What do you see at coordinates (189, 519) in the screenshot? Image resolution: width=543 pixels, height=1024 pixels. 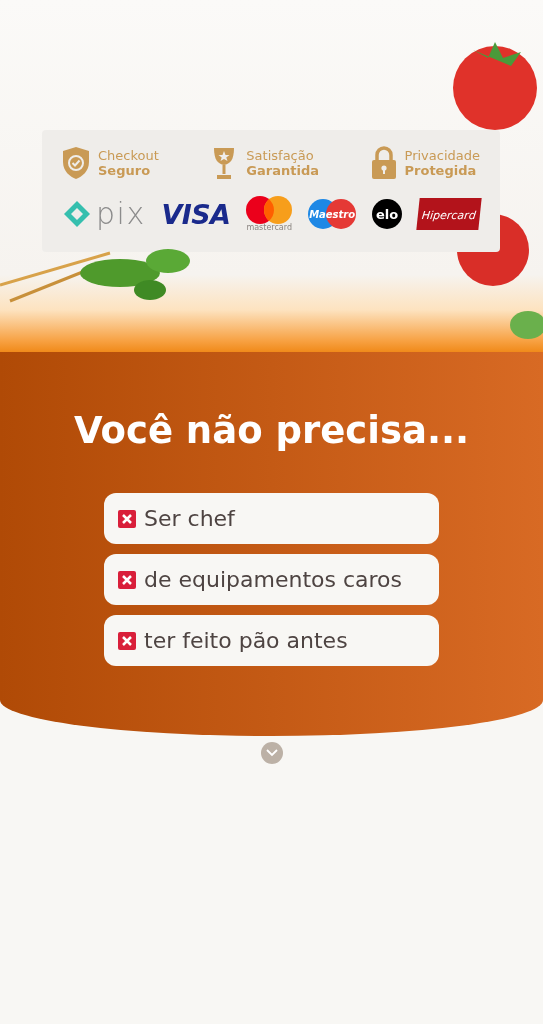 I see `item-text: Ser chef` at bounding box center [189, 519].